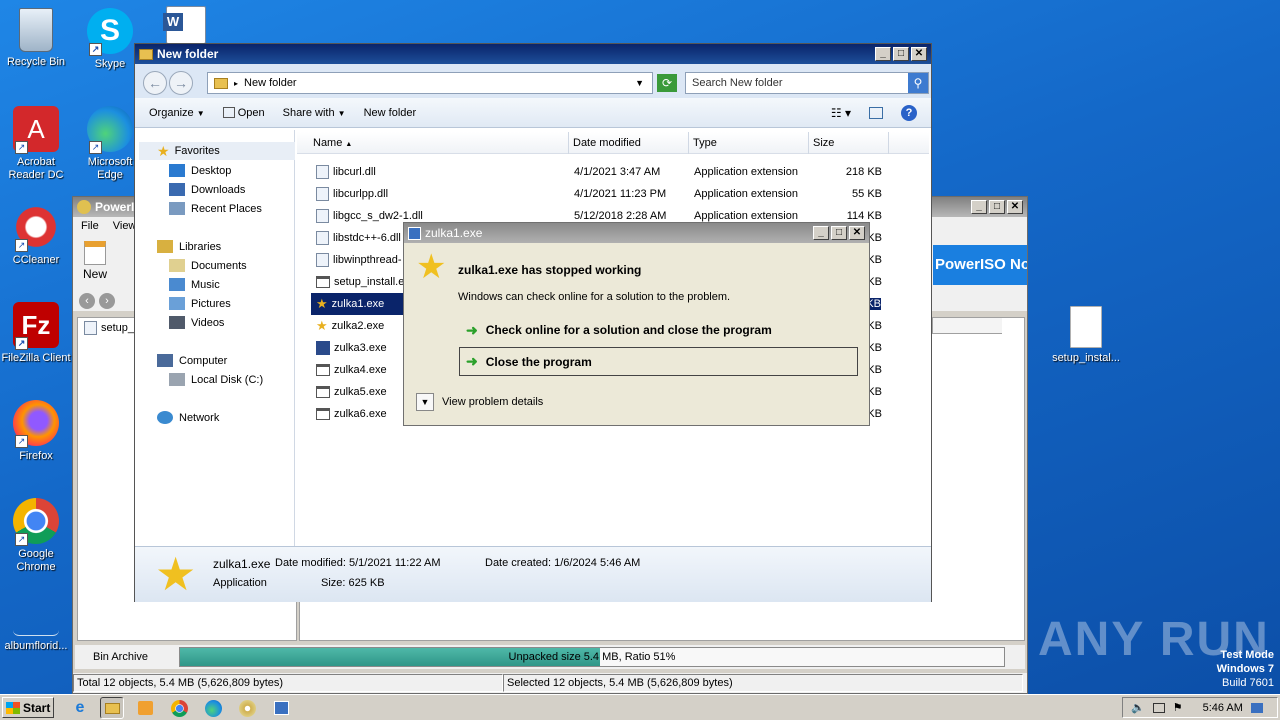 The image size is (1280, 720). I want to click on address-bar: ▸ New folder ▼, so click(430, 83).